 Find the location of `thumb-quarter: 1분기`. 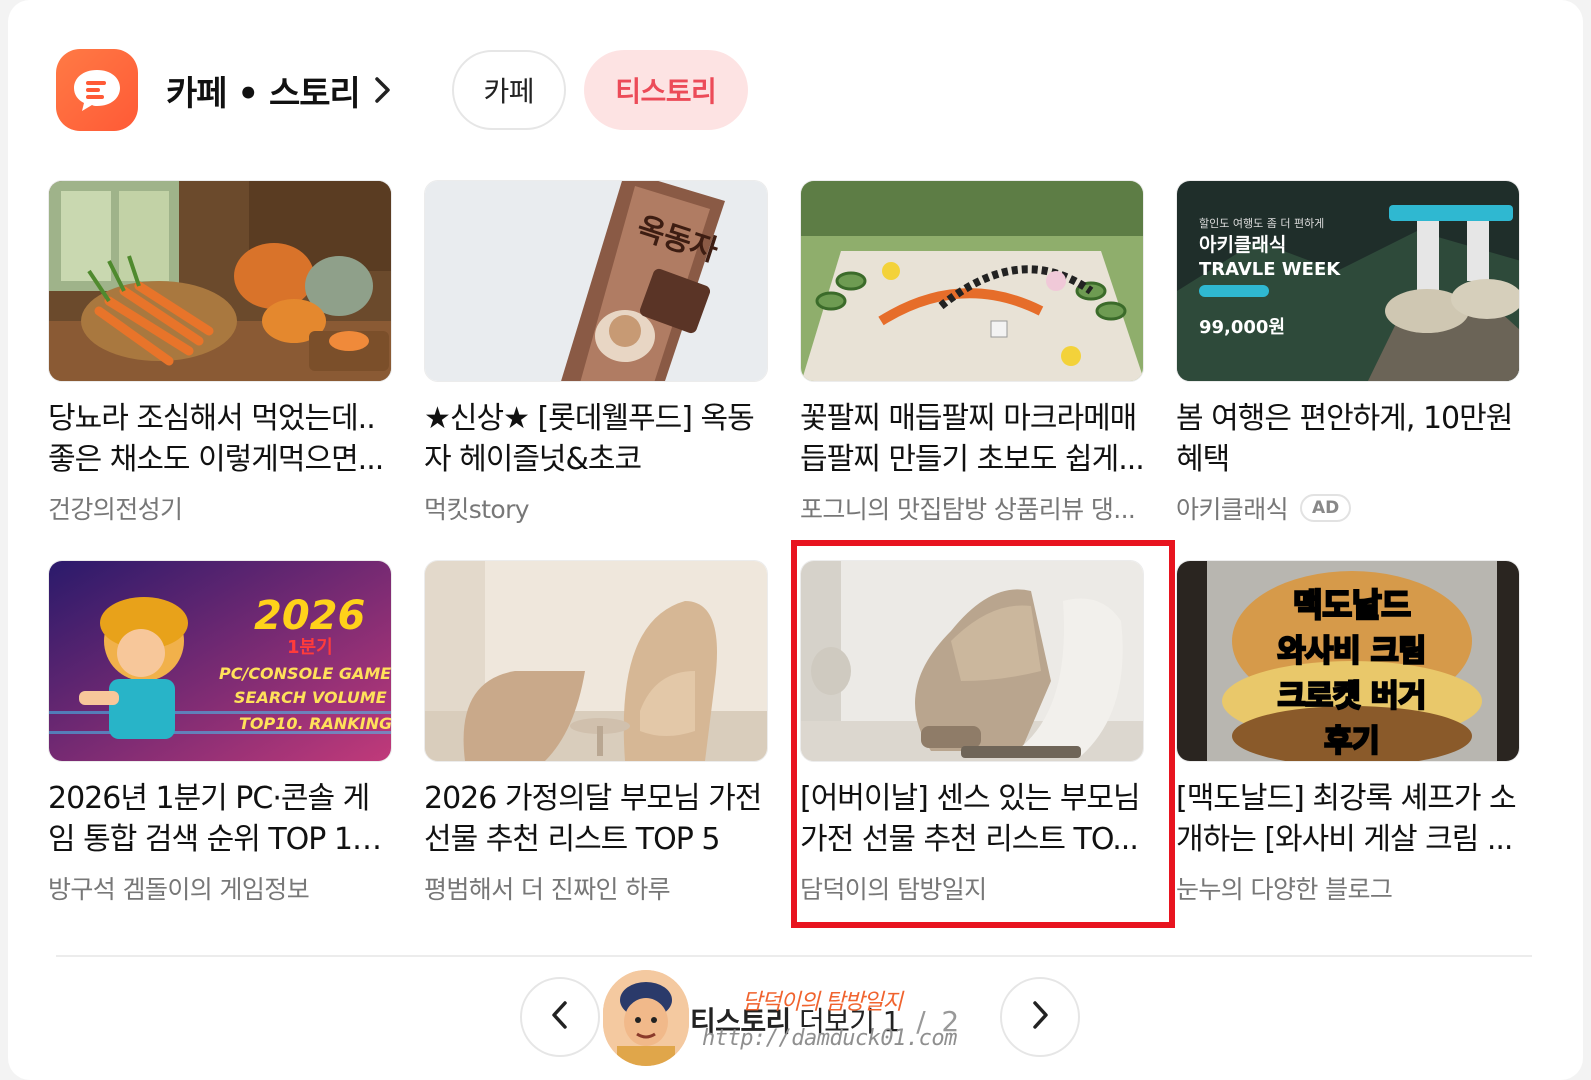

thumb-quarter: 1분기 is located at coordinates (310, 647).